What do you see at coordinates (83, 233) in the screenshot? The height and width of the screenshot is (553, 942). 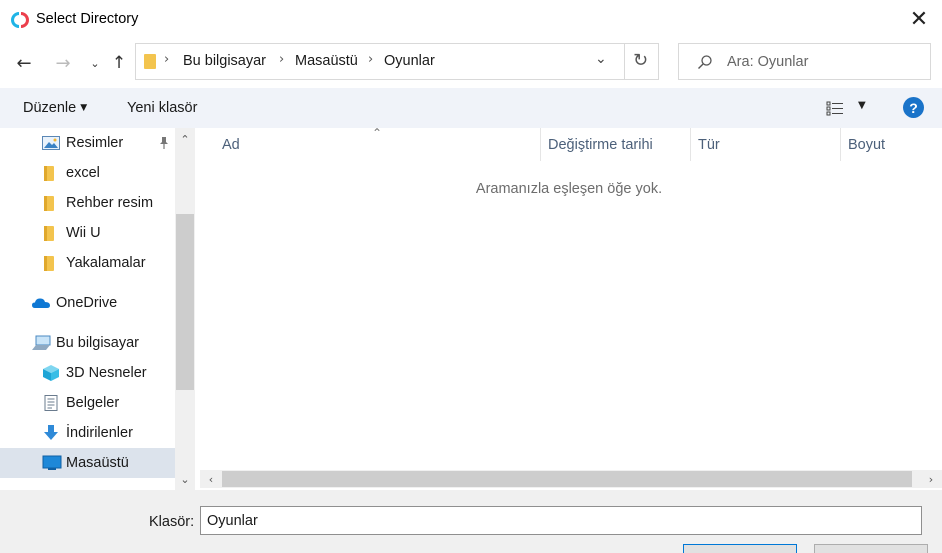 I see `sidebar-item-label: Wii U` at bounding box center [83, 233].